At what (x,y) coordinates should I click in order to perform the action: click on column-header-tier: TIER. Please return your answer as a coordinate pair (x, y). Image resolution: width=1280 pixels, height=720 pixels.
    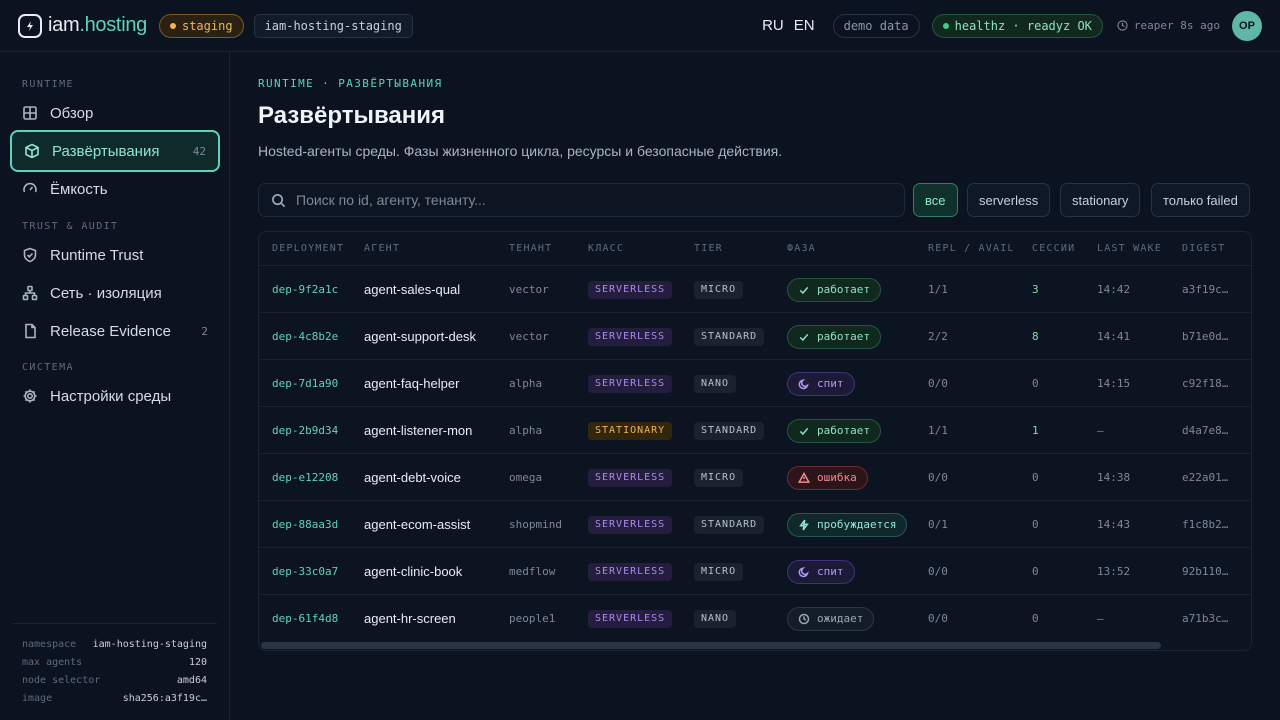
    Looking at the image, I should click on (708, 248).